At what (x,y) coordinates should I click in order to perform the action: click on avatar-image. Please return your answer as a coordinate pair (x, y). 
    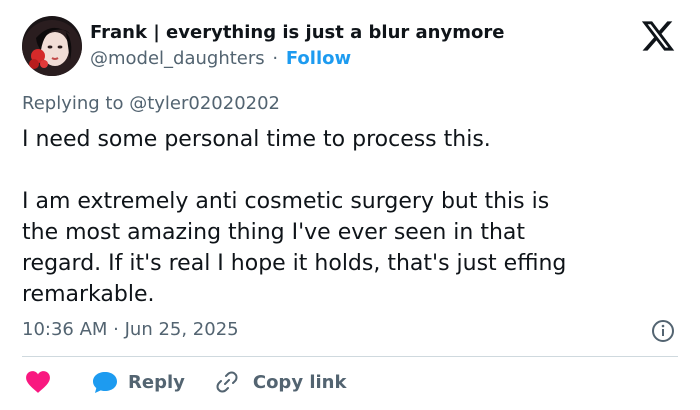
    Looking at the image, I should click on (52, 46).